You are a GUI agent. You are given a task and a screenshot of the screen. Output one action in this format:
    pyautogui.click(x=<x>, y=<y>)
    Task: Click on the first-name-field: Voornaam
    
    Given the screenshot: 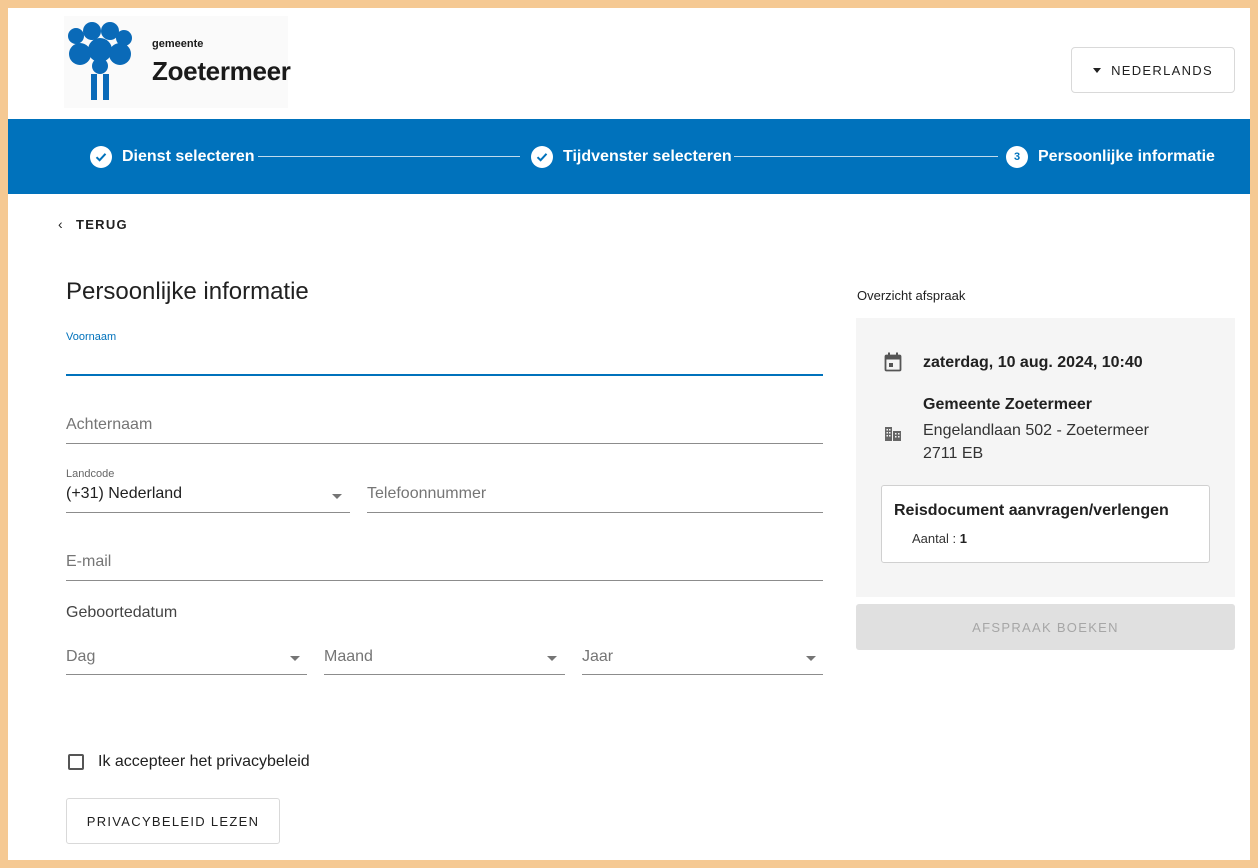 What is the action you would take?
    pyautogui.click(x=444, y=352)
    